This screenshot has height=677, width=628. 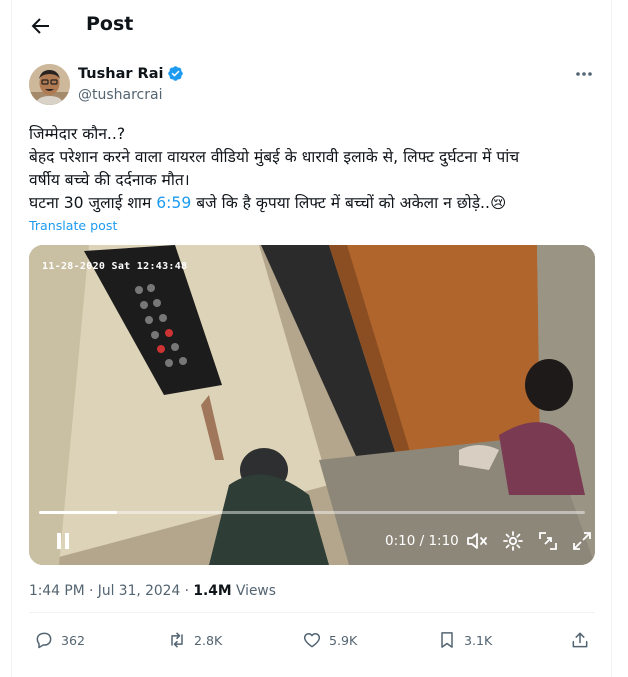 I want to click on like-count: 5.9K, so click(x=343, y=640).